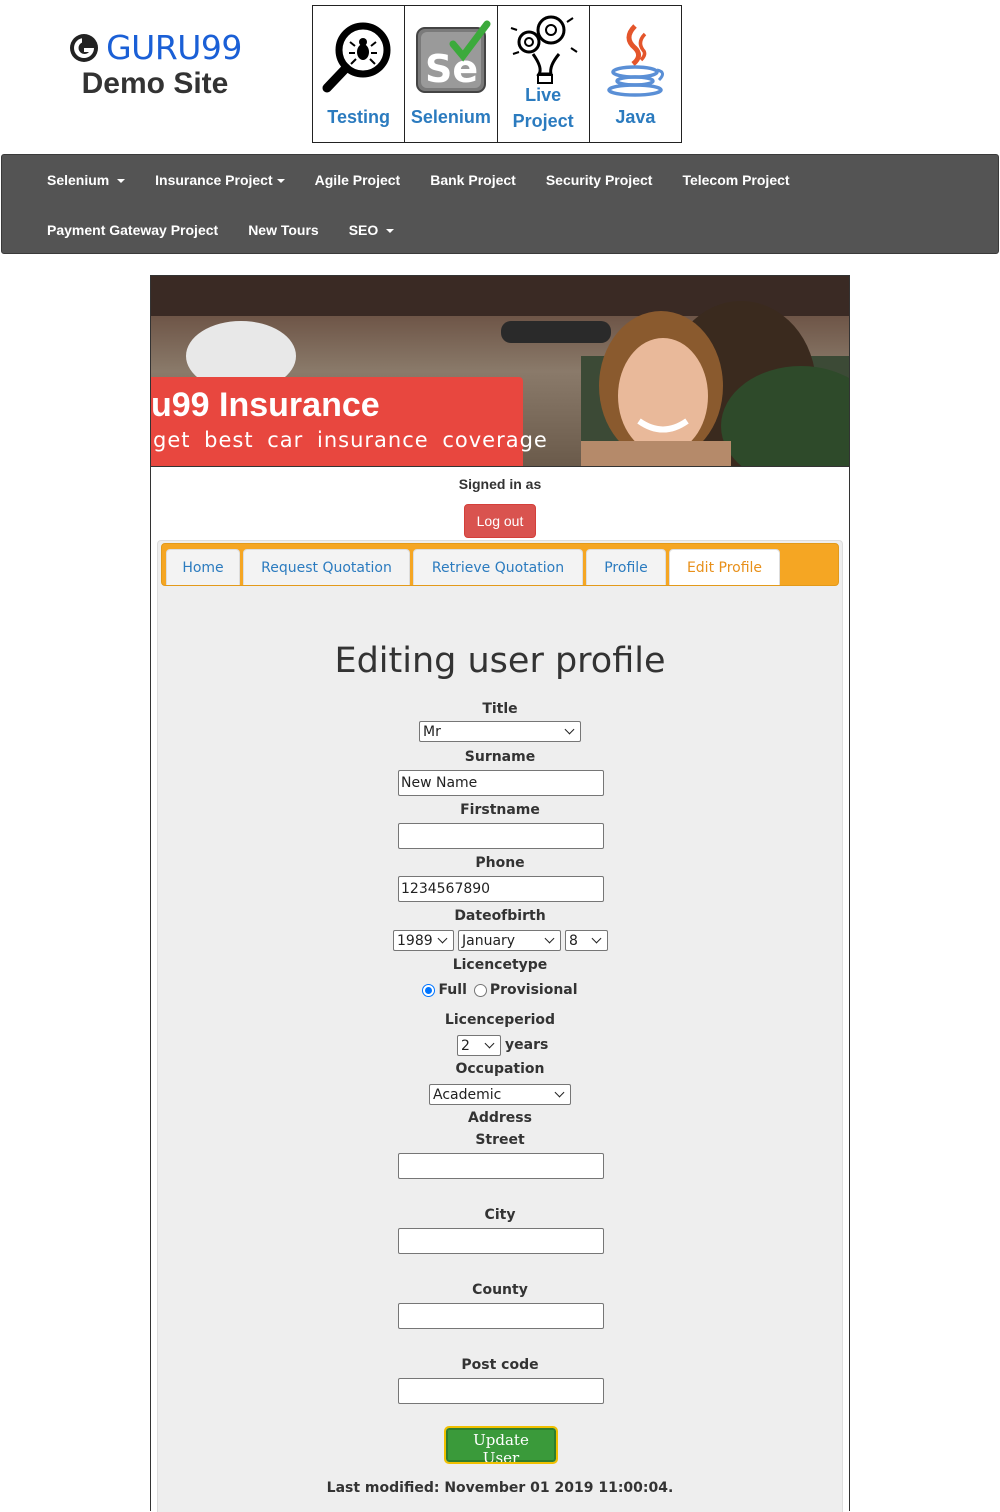 Image resolution: width=1000 pixels, height=1512 pixels. I want to click on occupation-label: Occupation, so click(500, 1069).